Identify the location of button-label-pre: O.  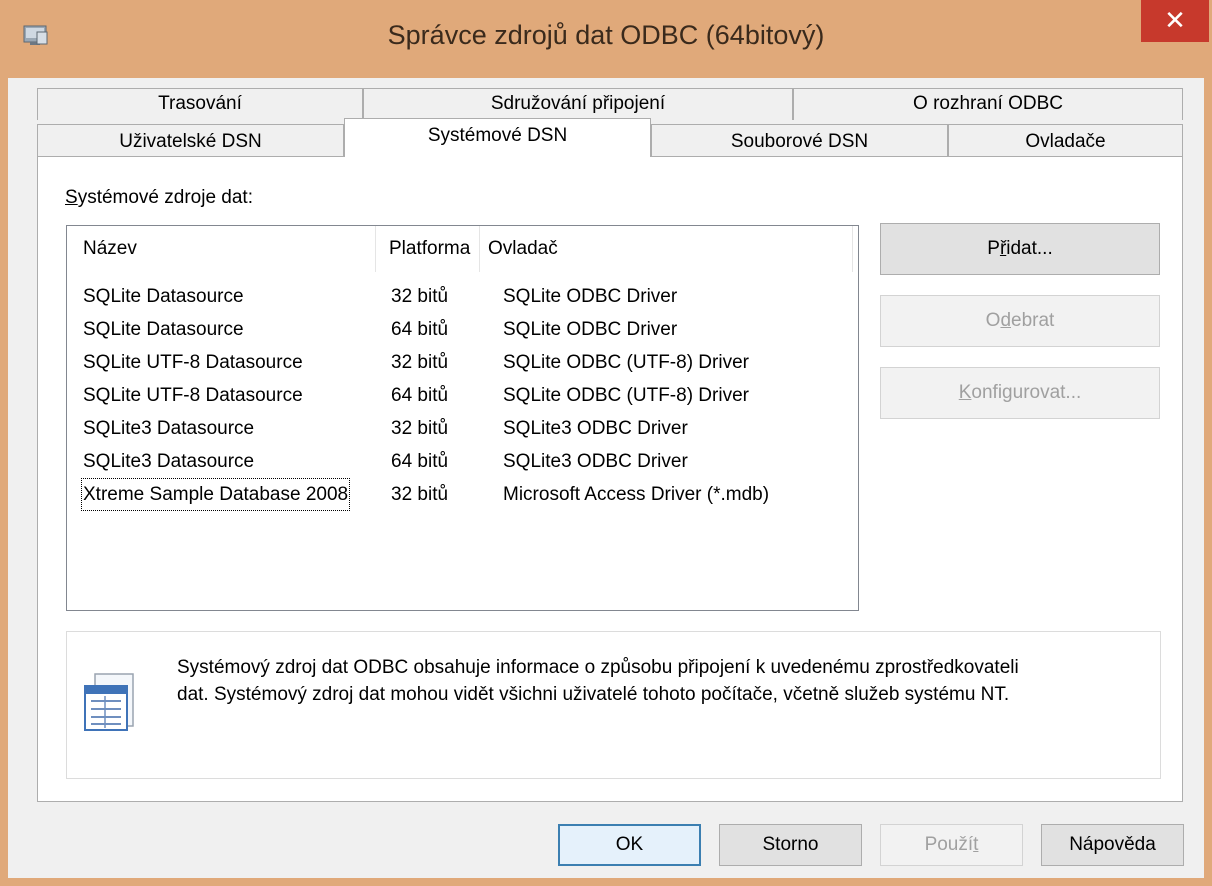
(993, 320).